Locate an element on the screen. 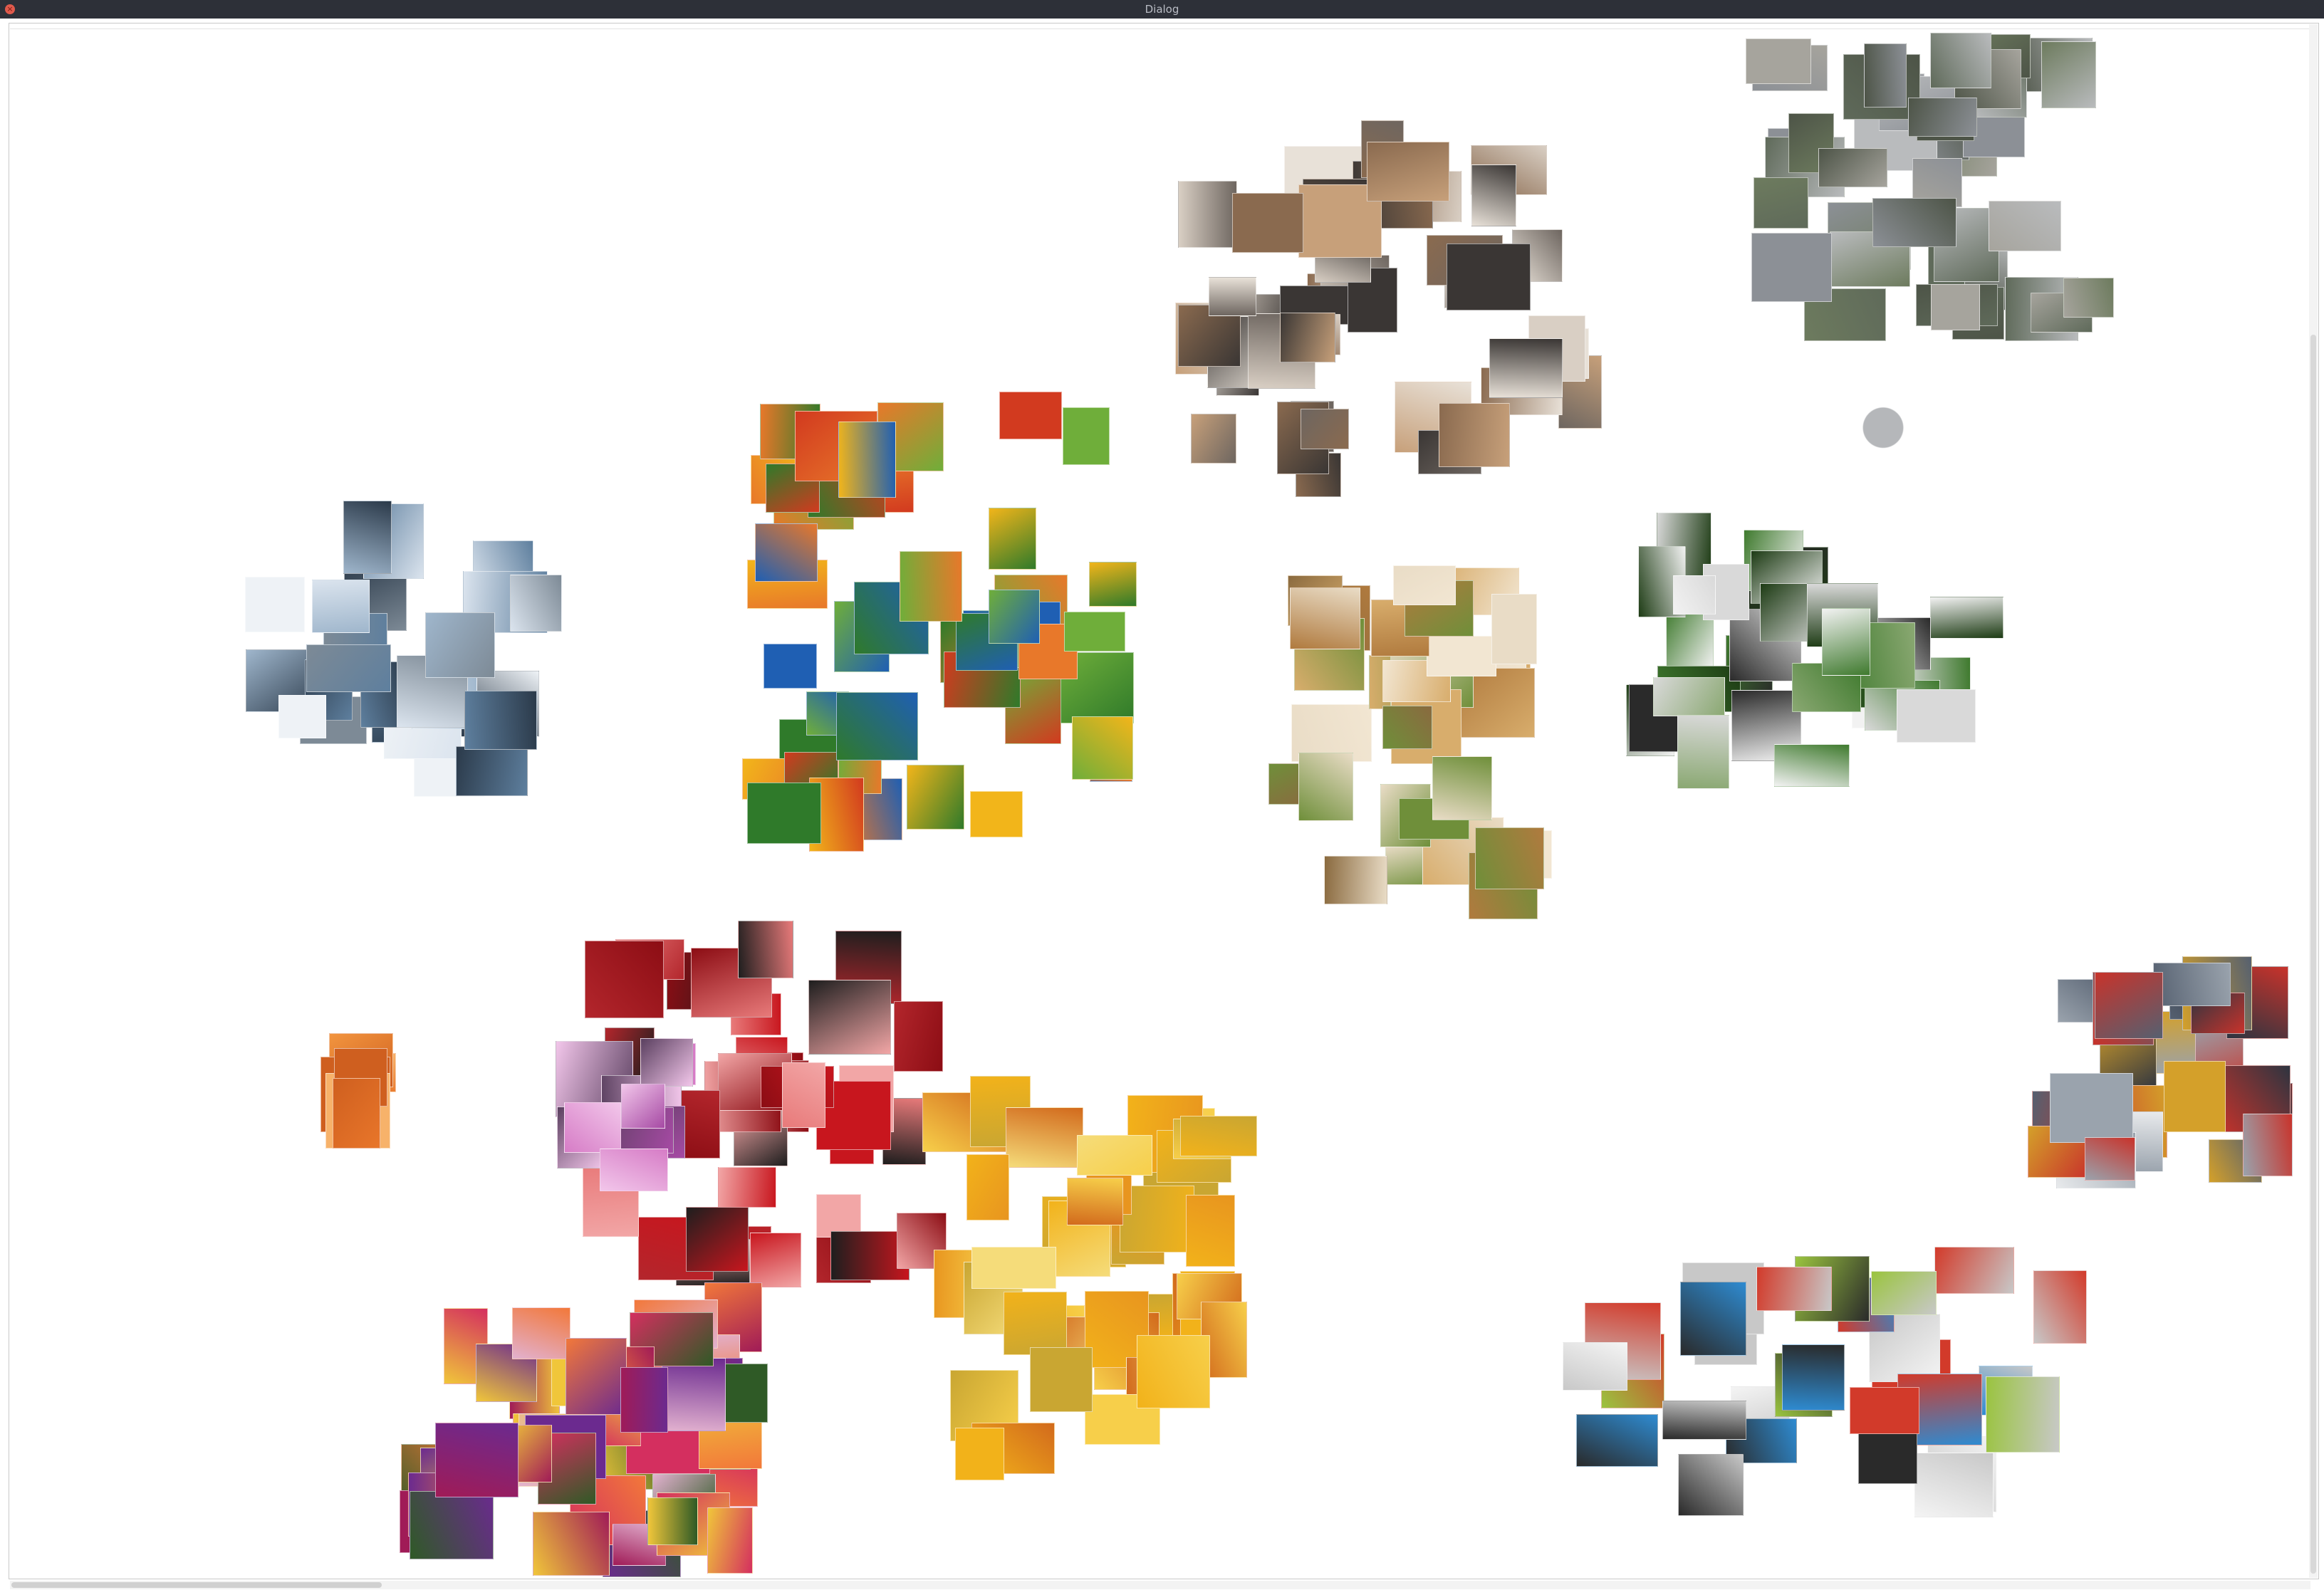  carrots-thumbnail is located at coordinates (356, 1113).